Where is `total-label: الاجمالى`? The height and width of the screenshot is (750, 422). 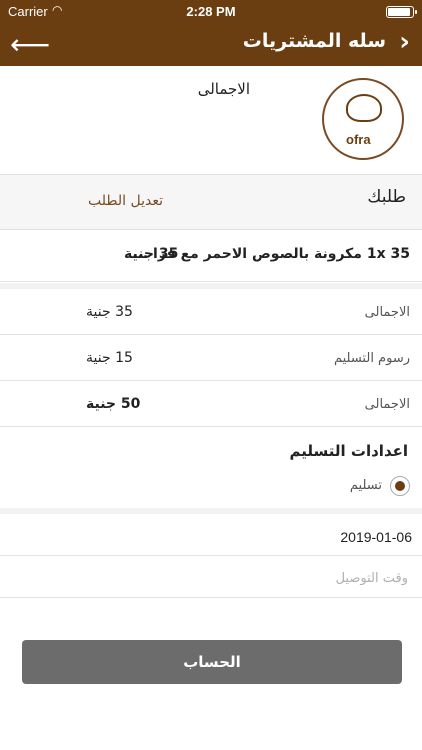 total-label: الاجمالى is located at coordinates (387, 404).